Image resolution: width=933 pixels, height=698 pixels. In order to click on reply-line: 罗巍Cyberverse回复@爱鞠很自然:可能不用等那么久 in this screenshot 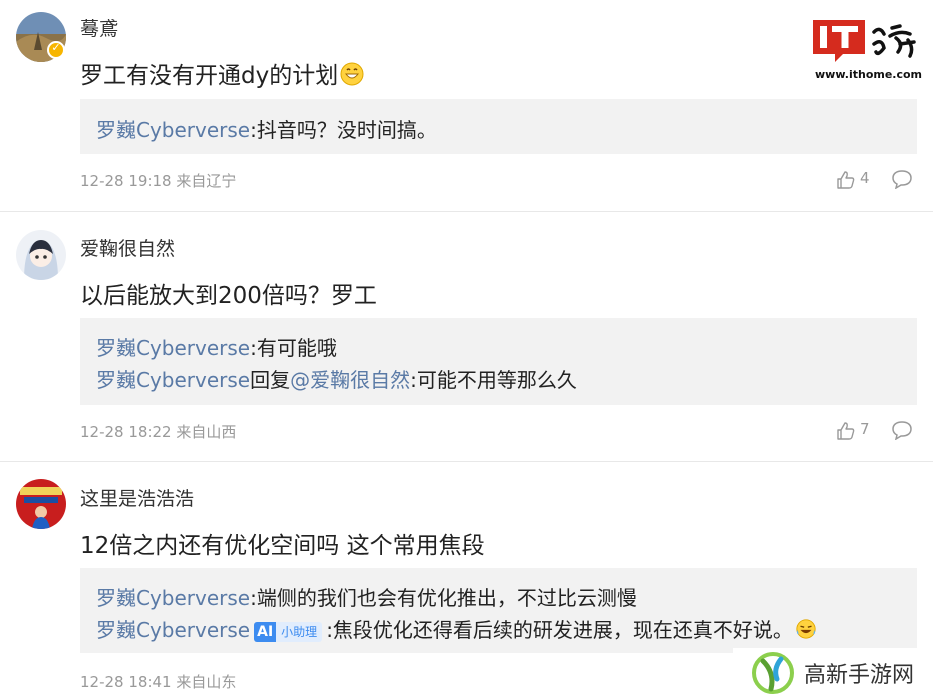, I will do `click(336, 378)`.